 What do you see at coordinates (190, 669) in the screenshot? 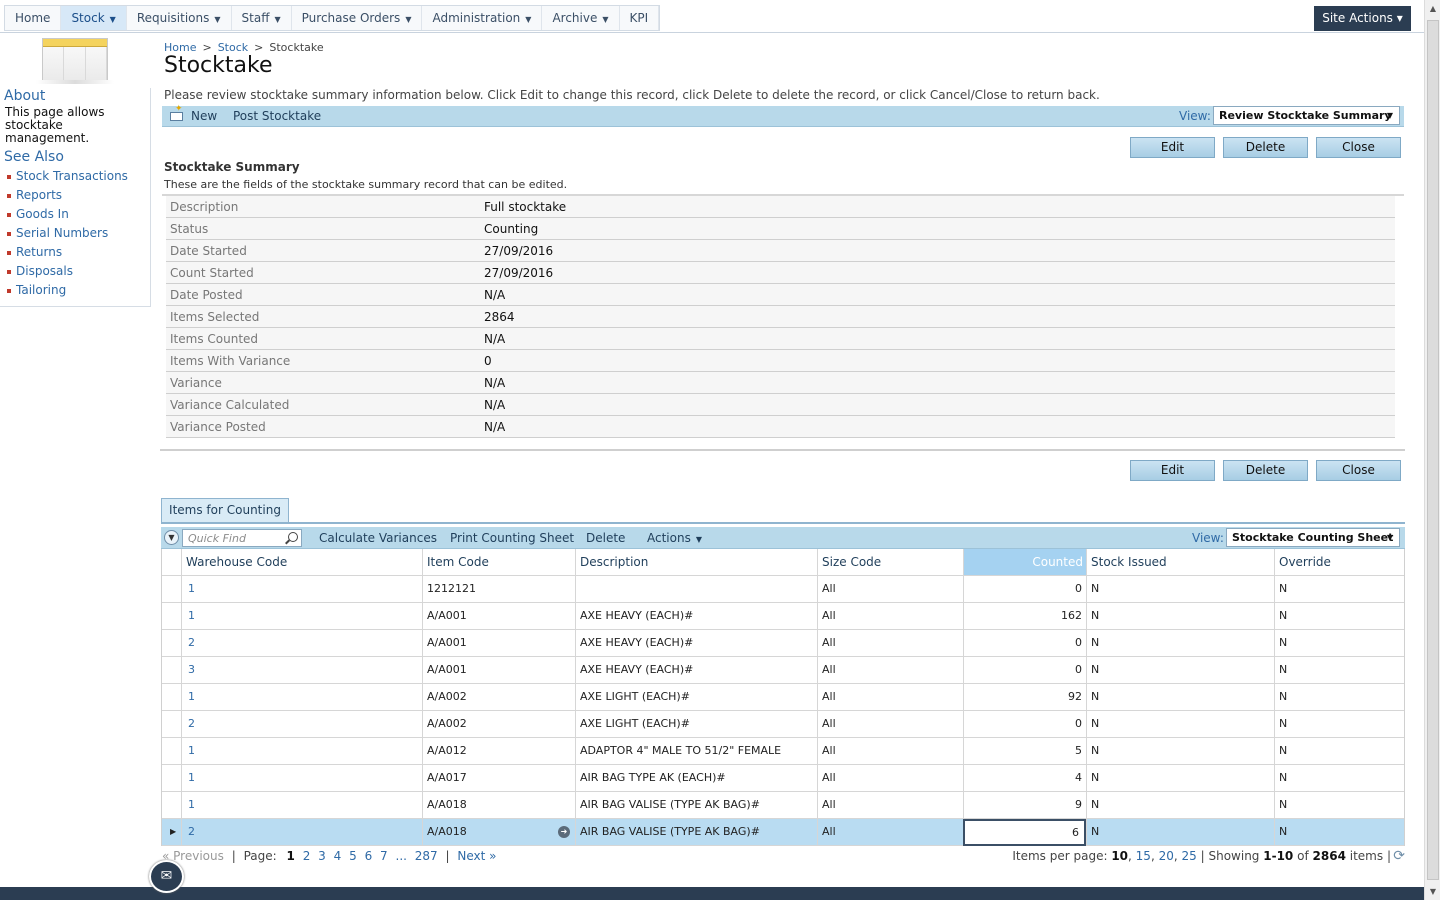
I see `warehouse-code-link: 3` at bounding box center [190, 669].